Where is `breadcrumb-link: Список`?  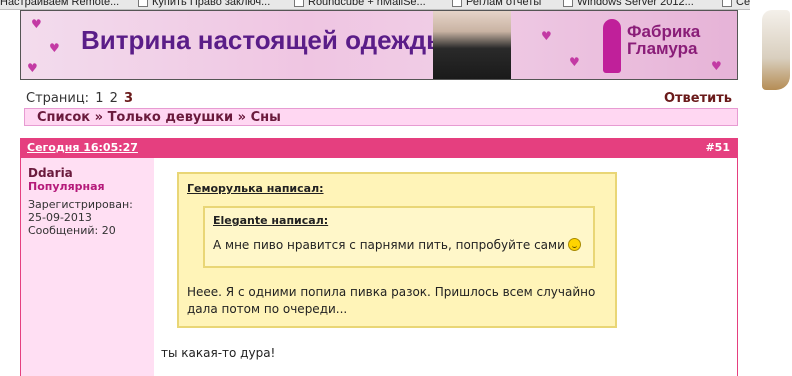
breadcrumb-link: Список is located at coordinates (63, 117).